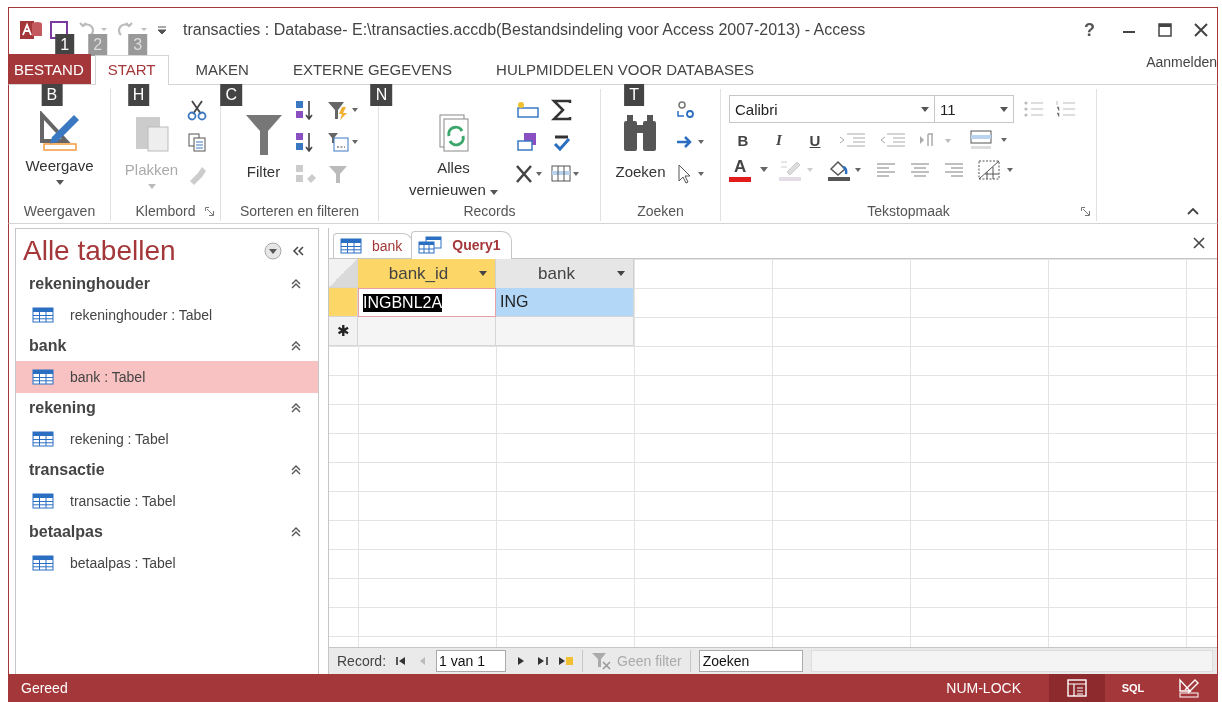 This screenshot has height=702, width=1222. Describe the element at coordinates (461, 245) in the screenshot. I see `document-tab: Query1` at that location.